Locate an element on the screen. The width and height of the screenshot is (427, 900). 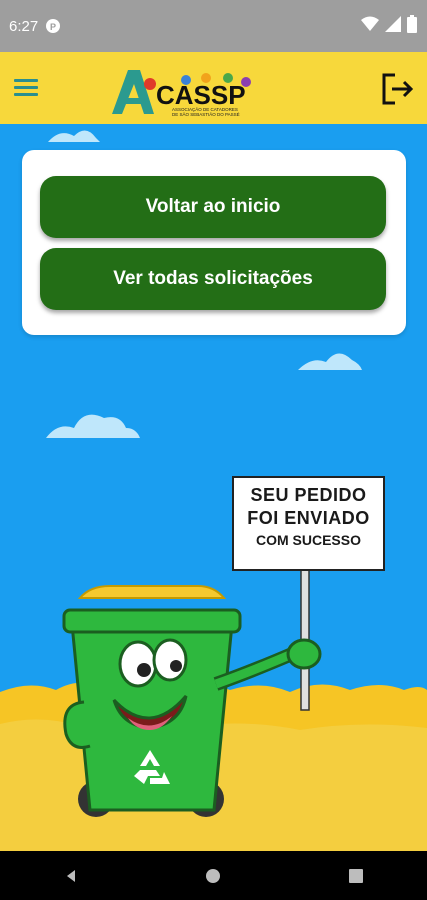
logo-text: CASSP is located at coordinates (201, 95).